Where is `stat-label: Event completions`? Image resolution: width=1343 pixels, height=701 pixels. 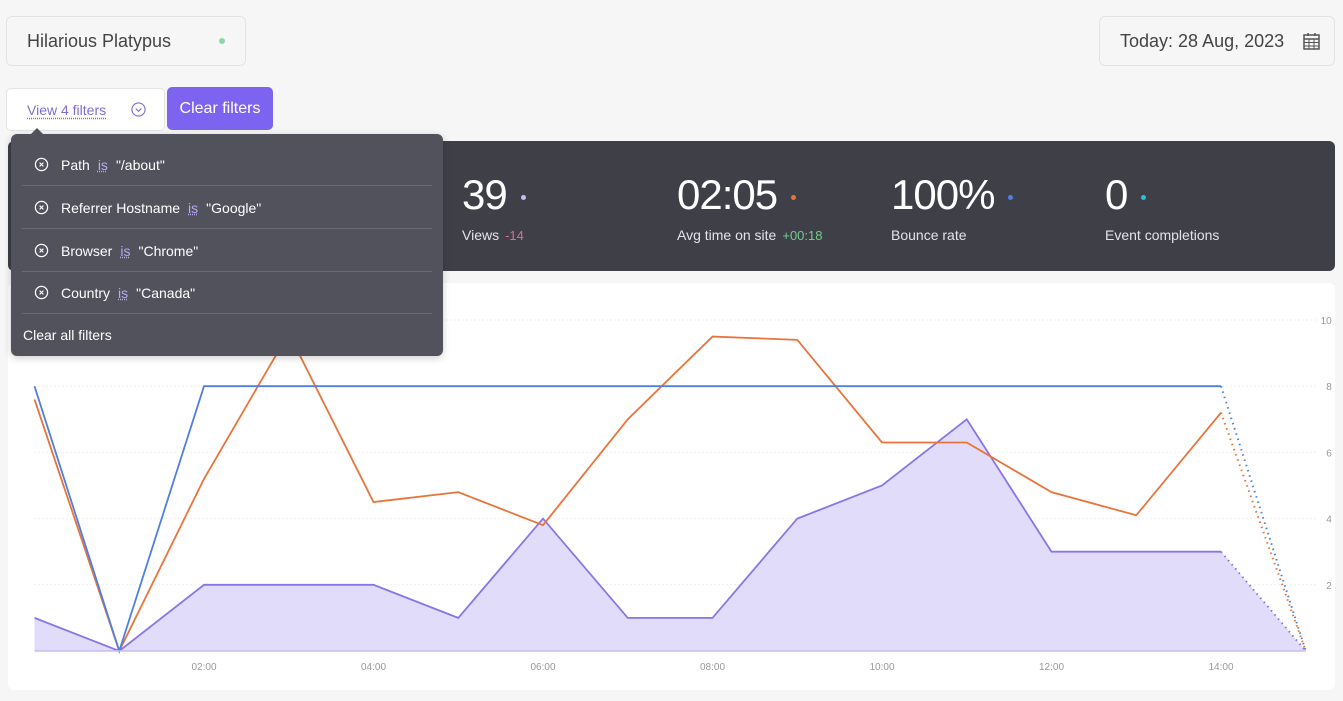
stat-label: Event completions is located at coordinates (1162, 235).